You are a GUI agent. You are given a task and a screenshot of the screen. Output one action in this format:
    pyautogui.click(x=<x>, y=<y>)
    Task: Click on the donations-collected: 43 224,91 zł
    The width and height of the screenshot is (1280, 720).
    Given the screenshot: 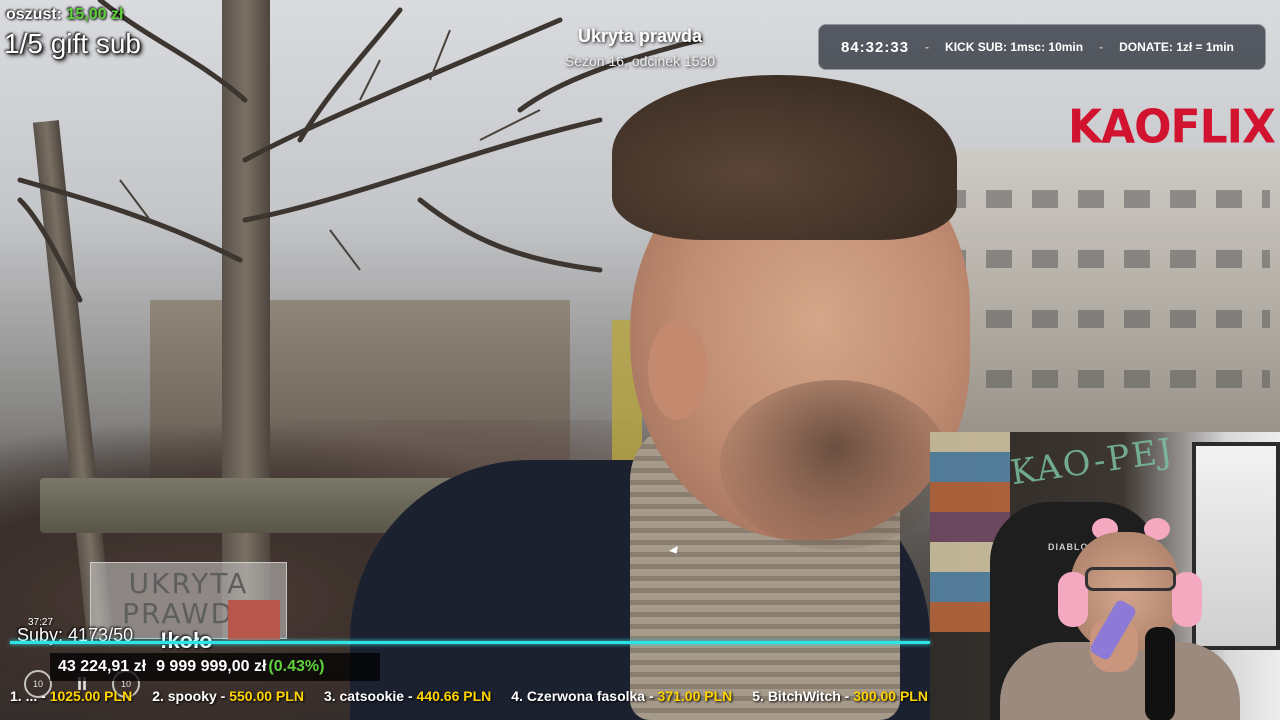 What is the action you would take?
    pyautogui.click(x=102, y=666)
    